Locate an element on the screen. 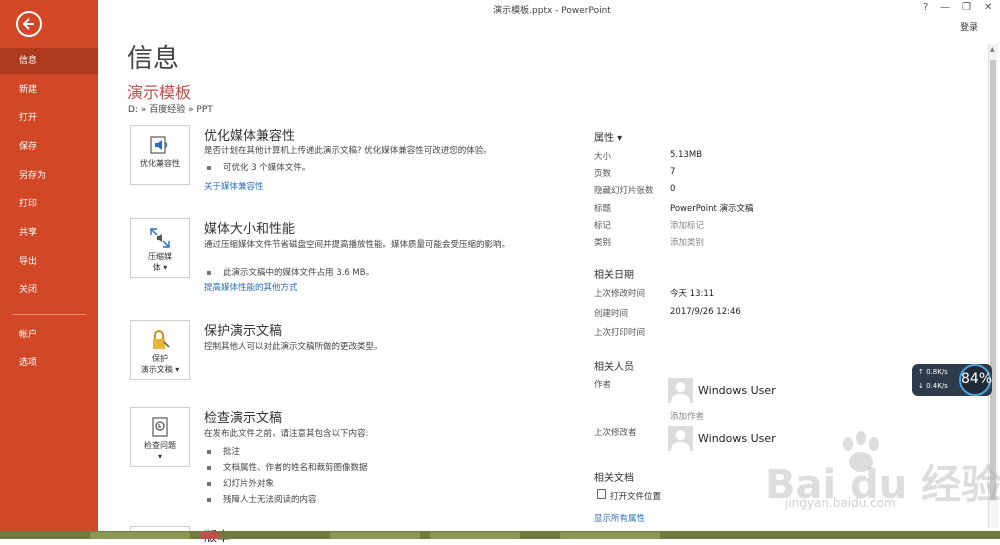 The image size is (1000, 545). tile-label: 体 ▾ is located at coordinates (160, 267).